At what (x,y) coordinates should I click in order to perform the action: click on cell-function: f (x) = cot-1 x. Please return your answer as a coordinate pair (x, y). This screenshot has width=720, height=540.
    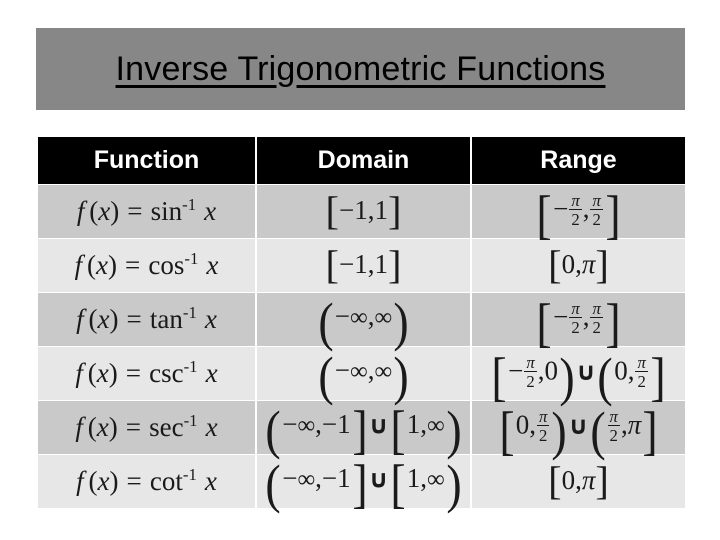
    Looking at the image, I should click on (146, 481).